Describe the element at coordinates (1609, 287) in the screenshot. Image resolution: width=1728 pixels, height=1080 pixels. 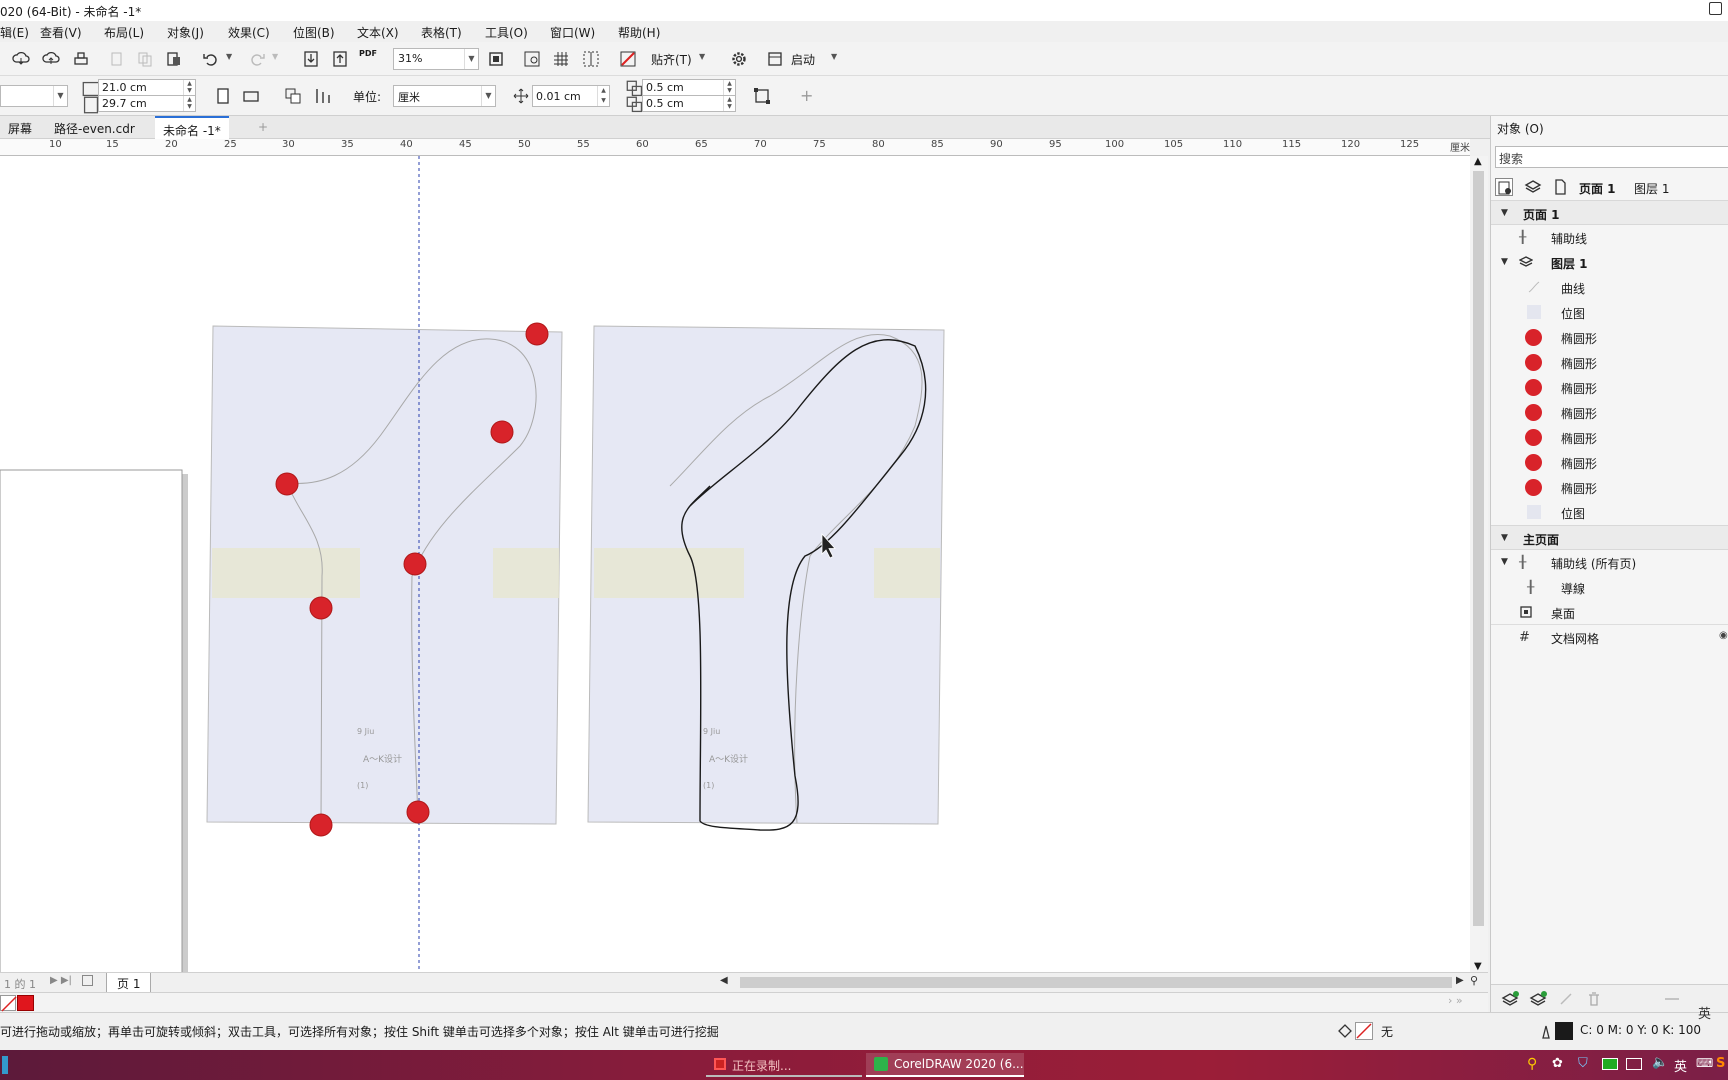
I see `tree-row-curve: 曲线` at that location.